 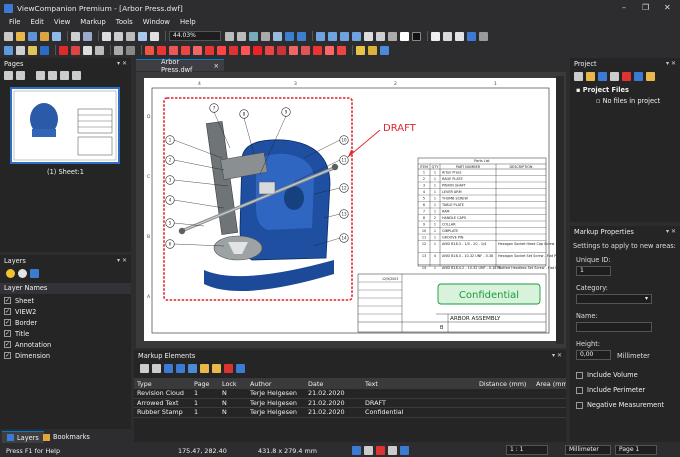 What do you see at coordinates (317, 50) in the screenshot?
I see `stamp-icon` at bounding box center [317, 50].